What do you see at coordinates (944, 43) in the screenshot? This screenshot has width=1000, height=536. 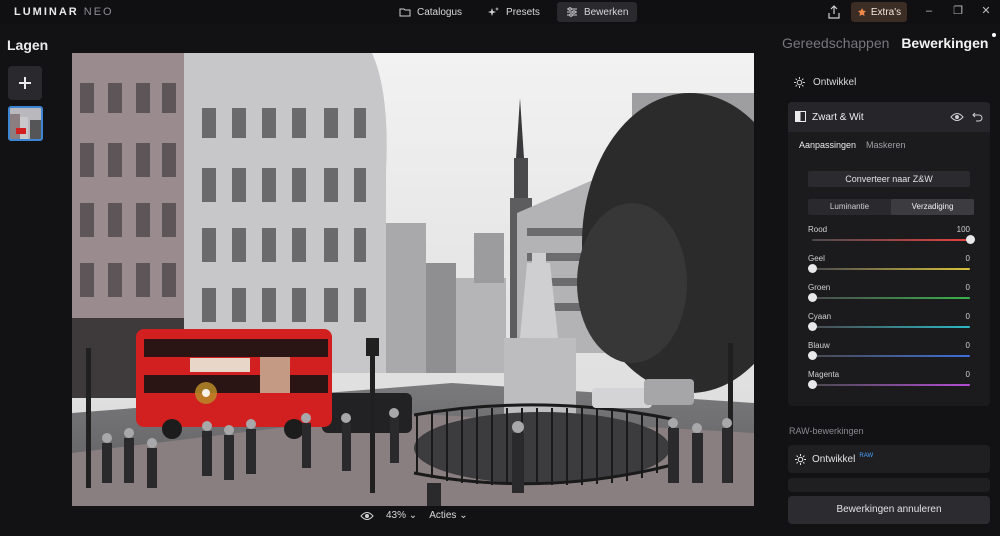 I see `tab-bewerkingen: Bewerkingen` at bounding box center [944, 43].